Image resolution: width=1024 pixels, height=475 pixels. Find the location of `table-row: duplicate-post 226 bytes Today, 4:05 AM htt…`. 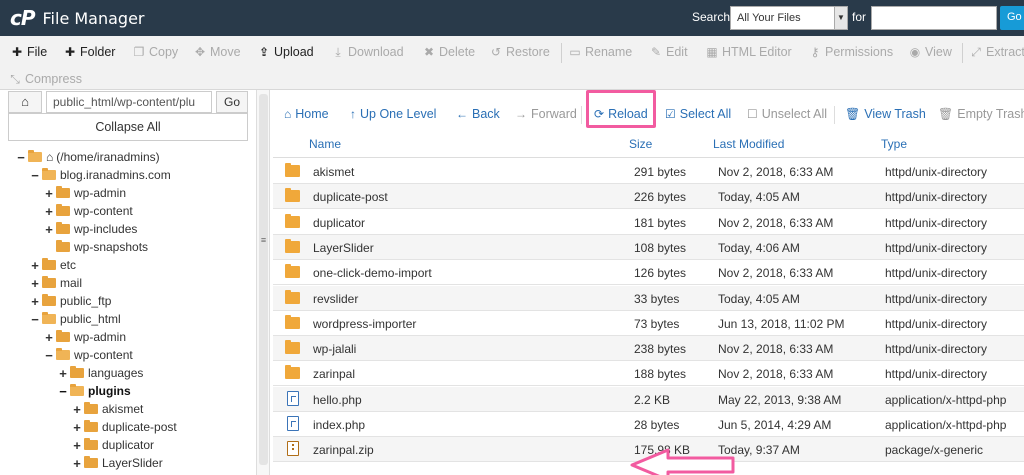

table-row: duplicate-post 226 bytes Today, 4:05 AM htt… is located at coordinates (648, 197).